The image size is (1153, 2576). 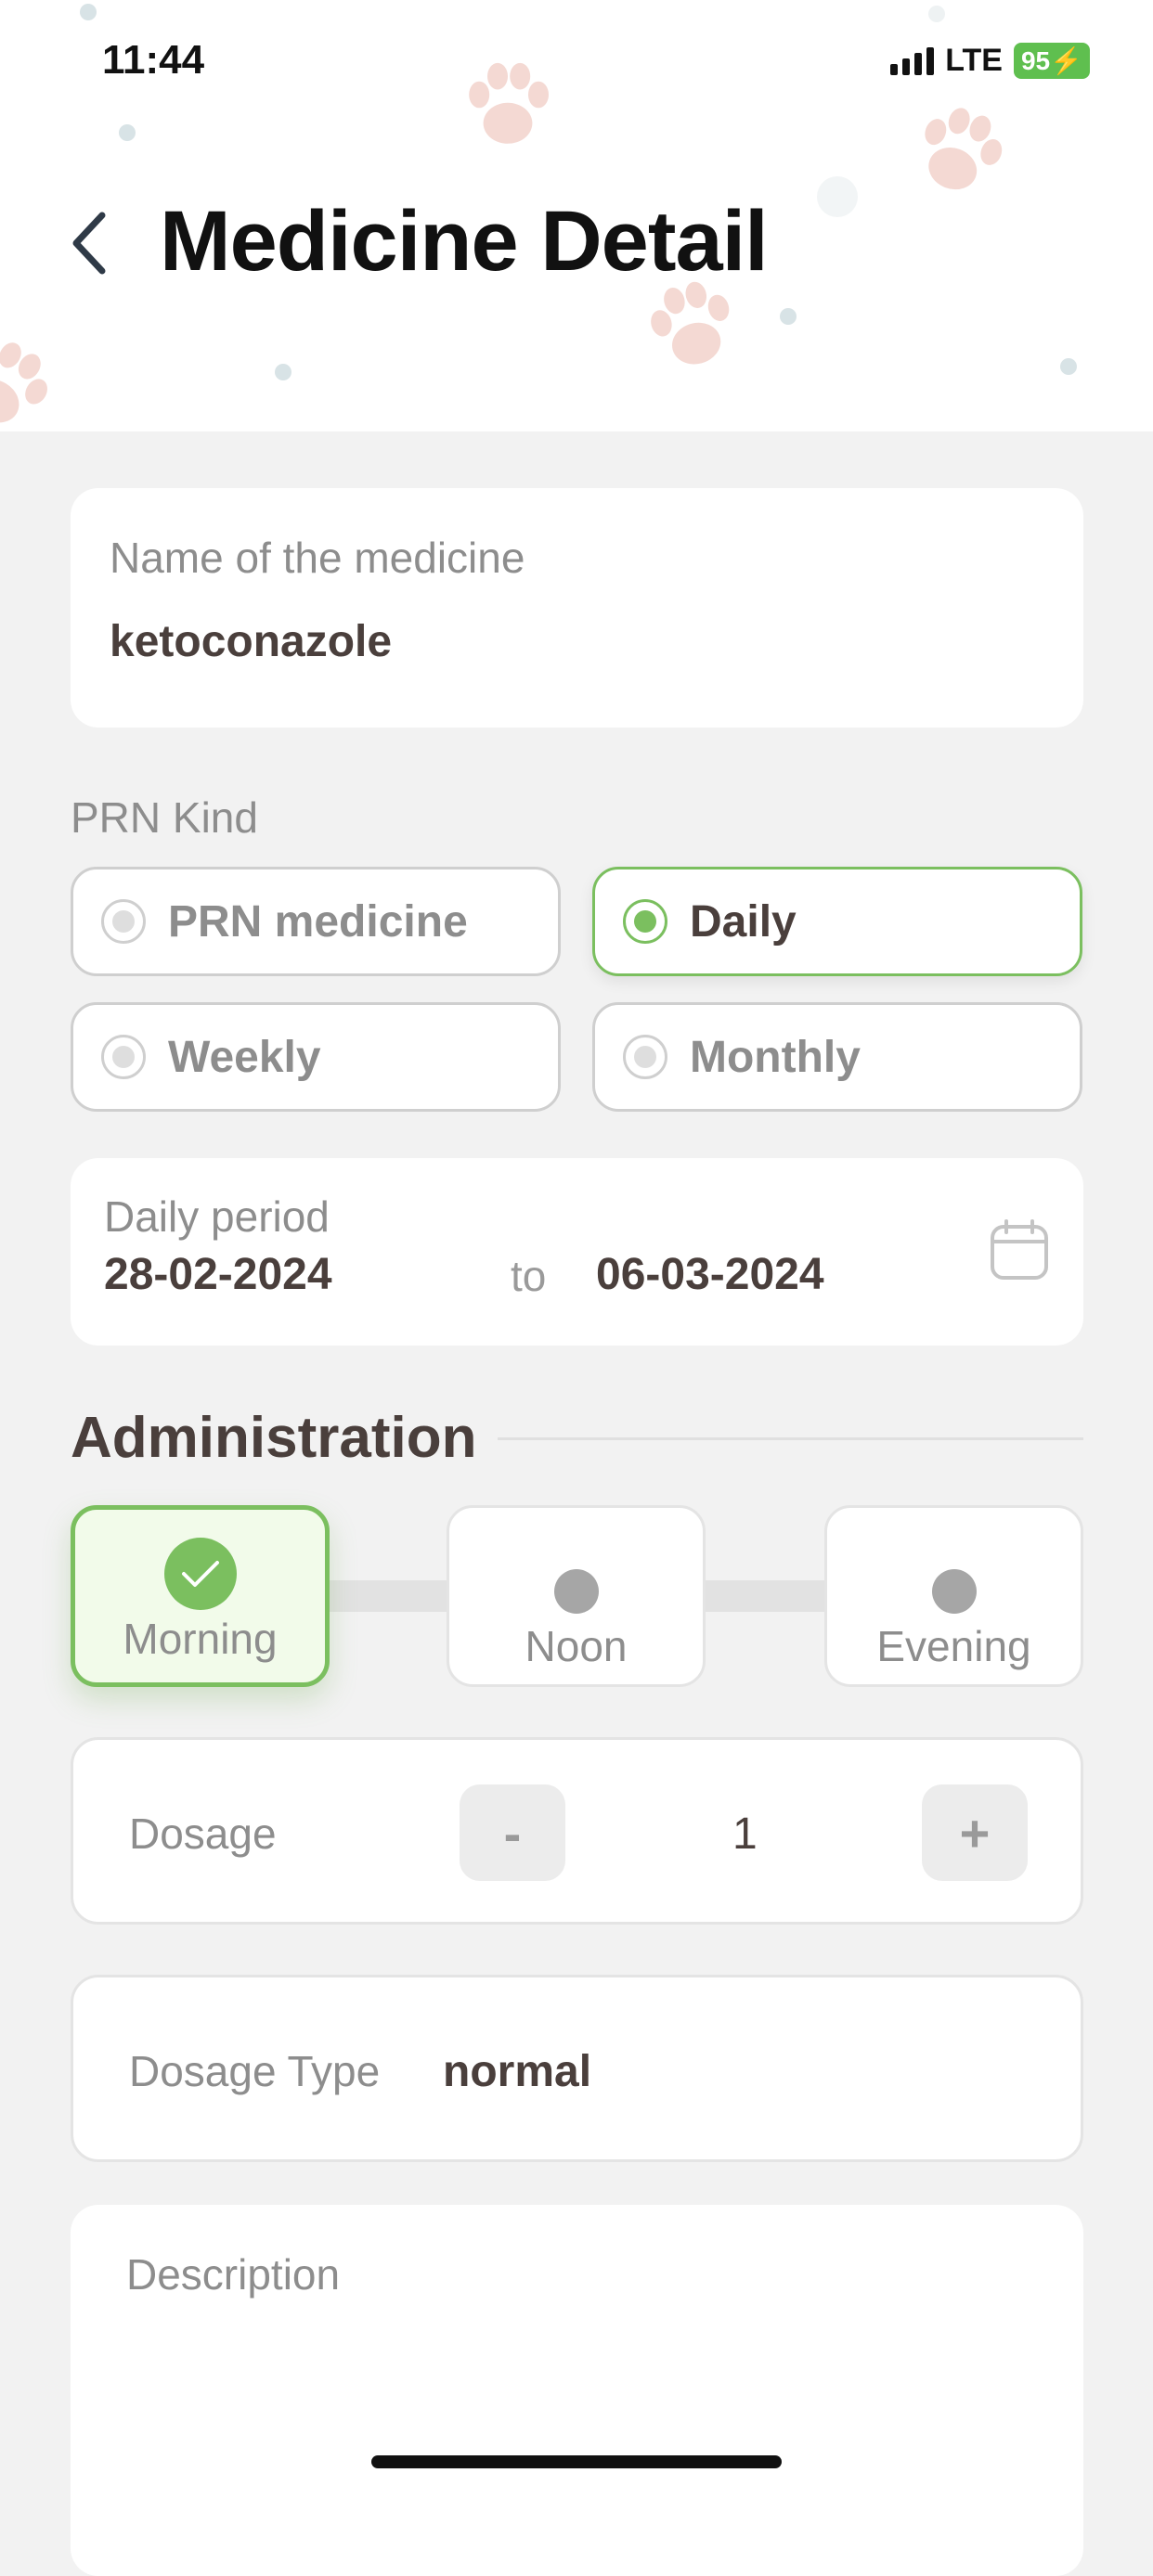 I want to click on cellular-signal-icon, so click(x=912, y=61).